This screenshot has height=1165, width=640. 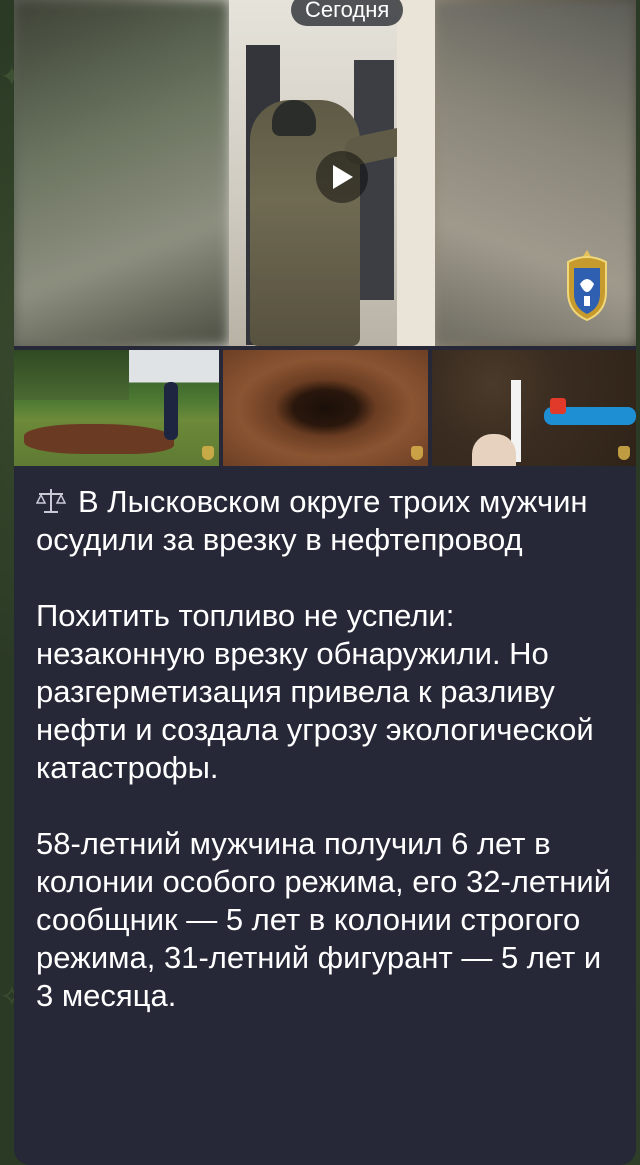 I want to click on date-pill: Сегодня, so click(x=347, y=13).